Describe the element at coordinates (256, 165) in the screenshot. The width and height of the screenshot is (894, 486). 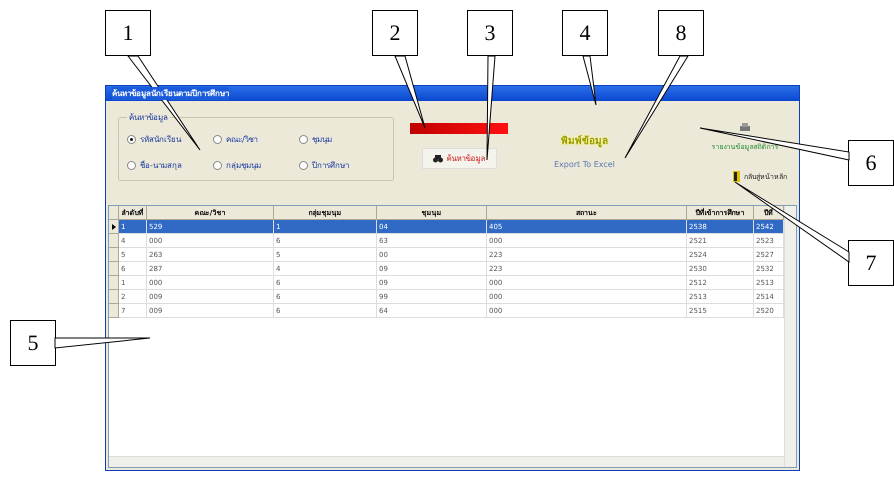
I see `radio-option: กลุ่มชุมนุม` at that location.